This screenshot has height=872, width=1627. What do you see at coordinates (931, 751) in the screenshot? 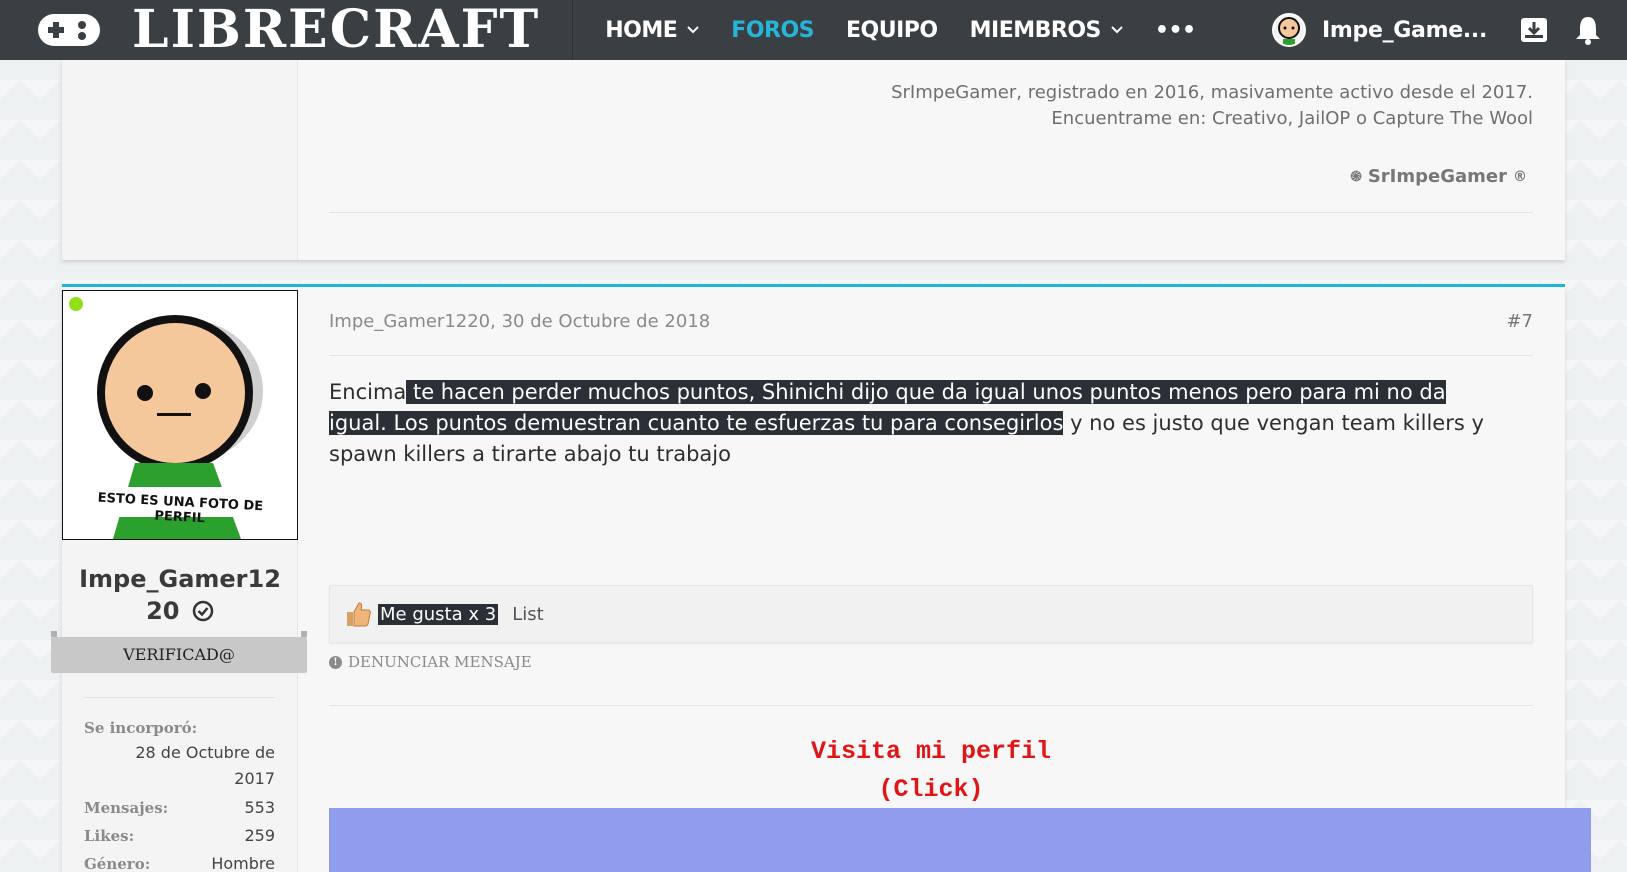
I see `signature-link-line: Visita mi perfil` at bounding box center [931, 751].